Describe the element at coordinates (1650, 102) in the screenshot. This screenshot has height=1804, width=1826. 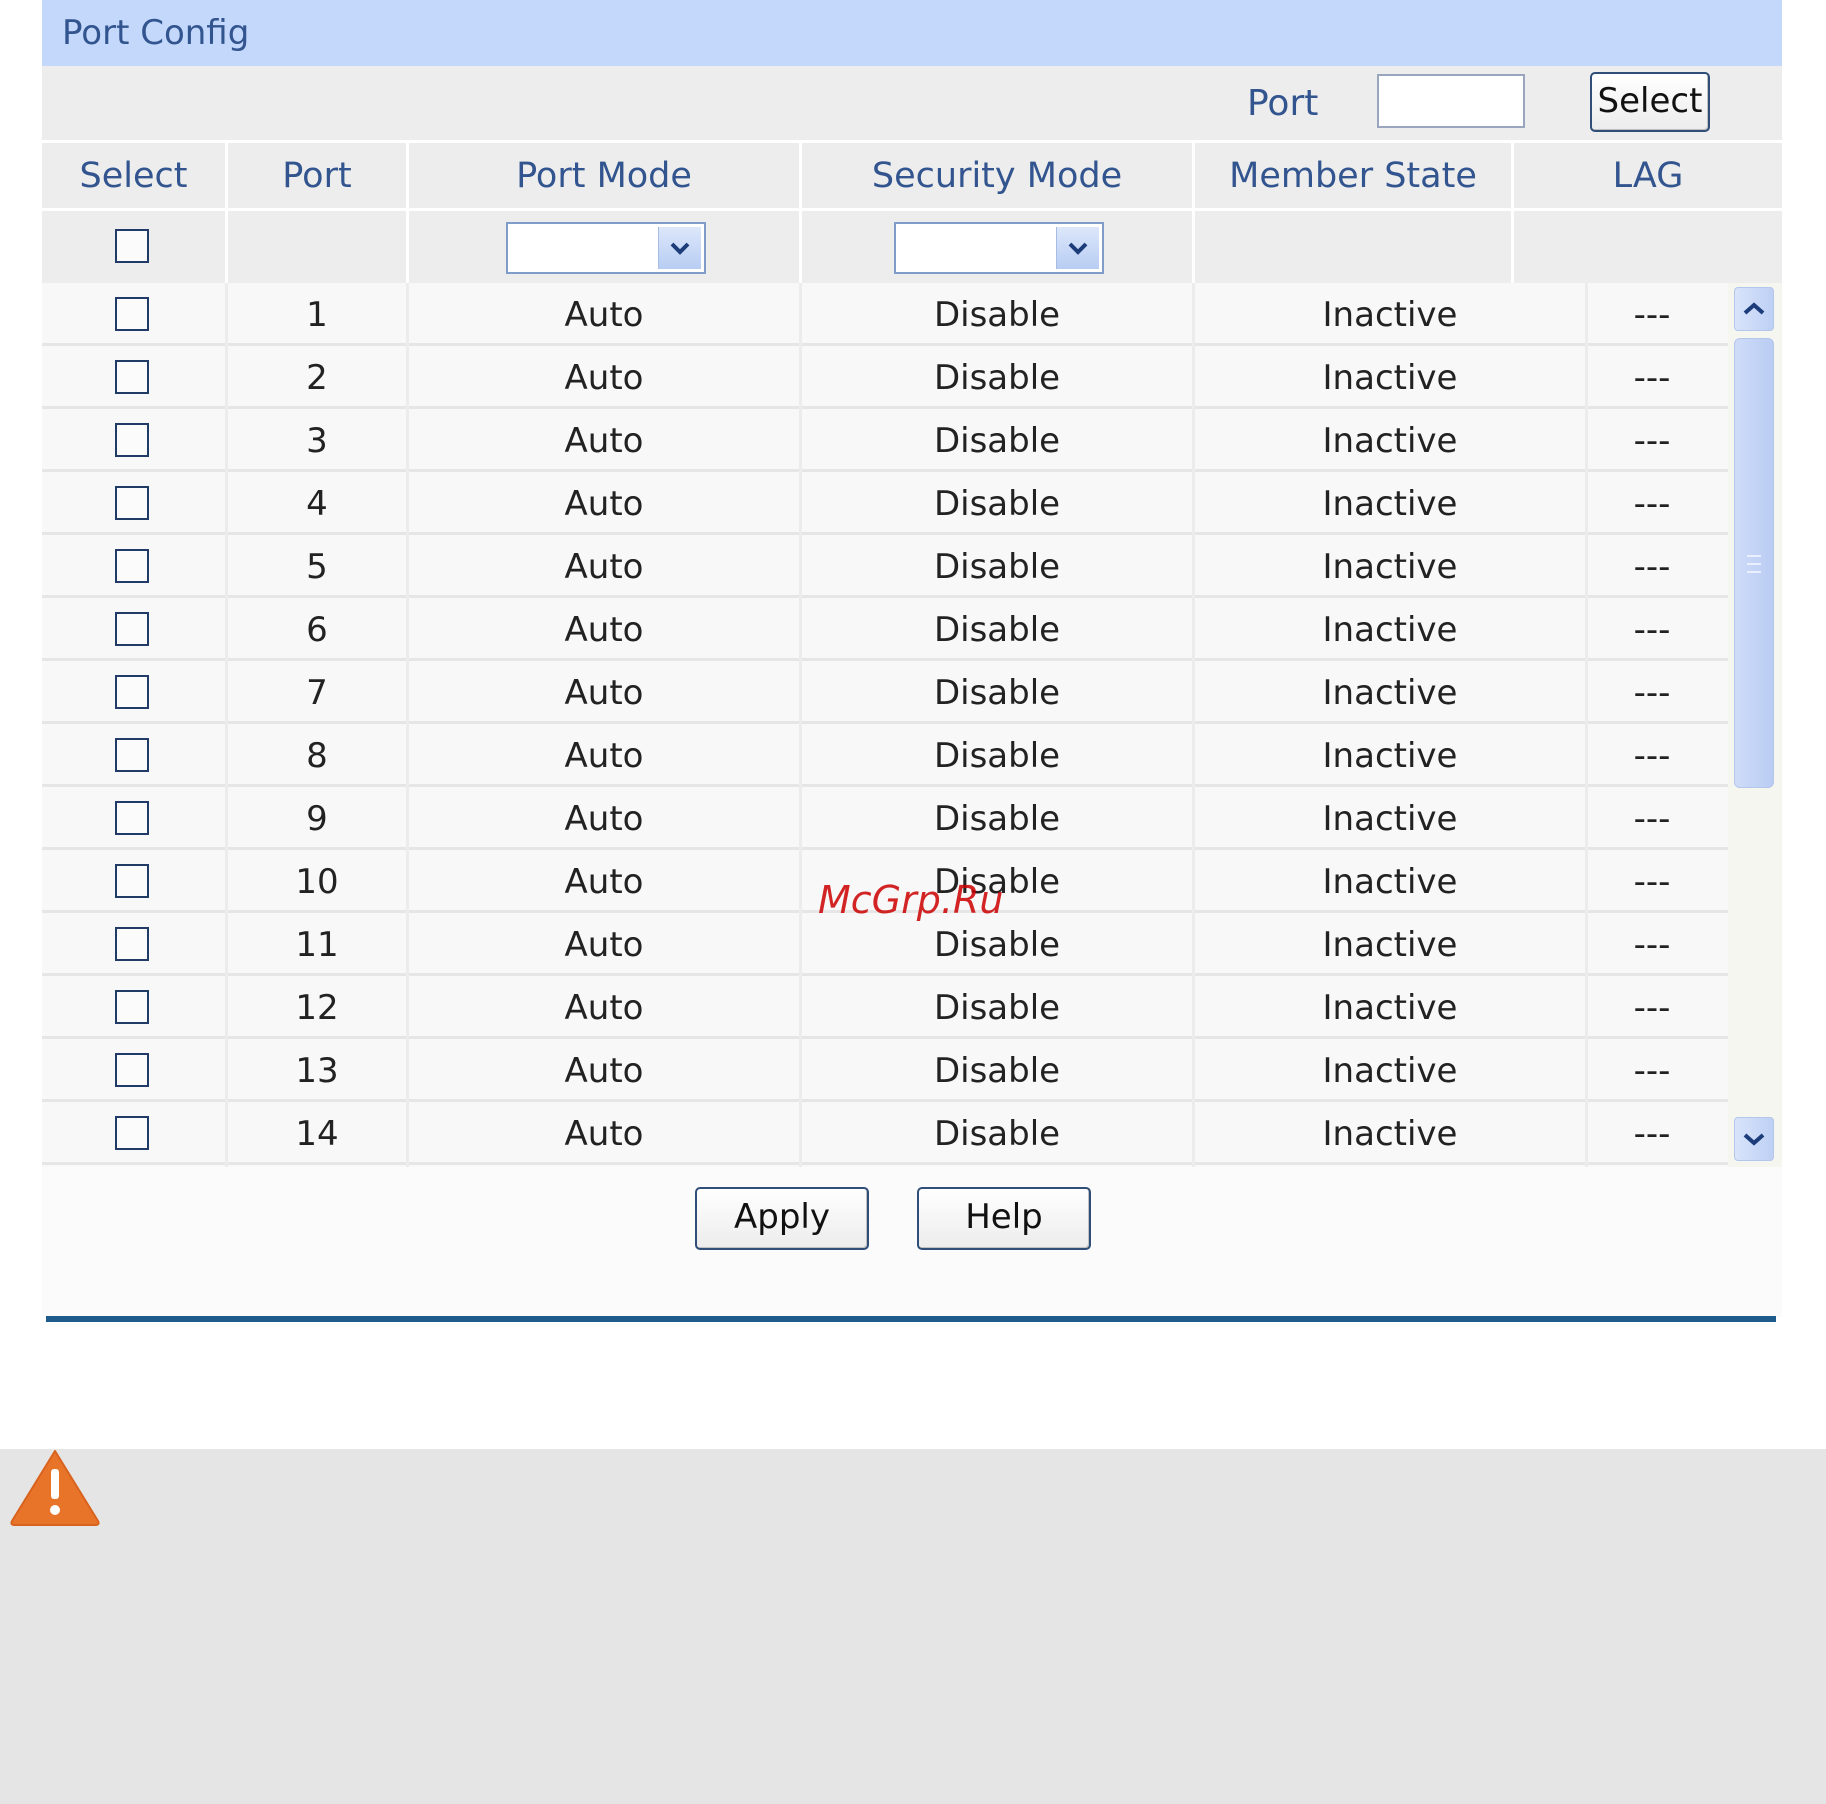
I see `select-button: Select` at that location.